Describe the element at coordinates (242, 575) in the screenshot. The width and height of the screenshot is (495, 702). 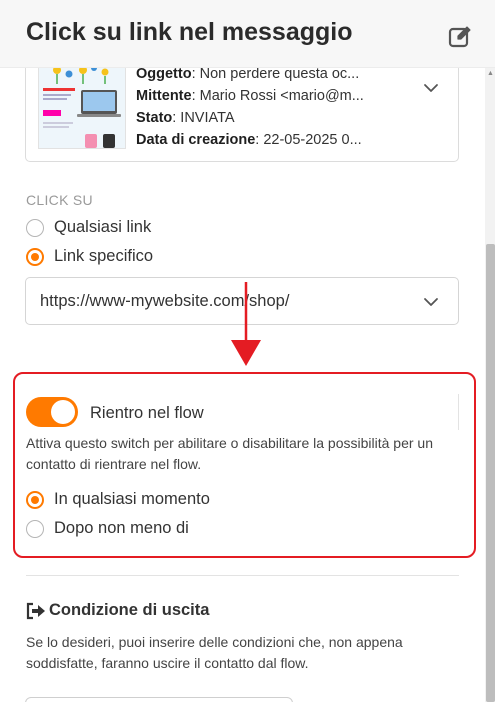
I see `section-divider` at that location.